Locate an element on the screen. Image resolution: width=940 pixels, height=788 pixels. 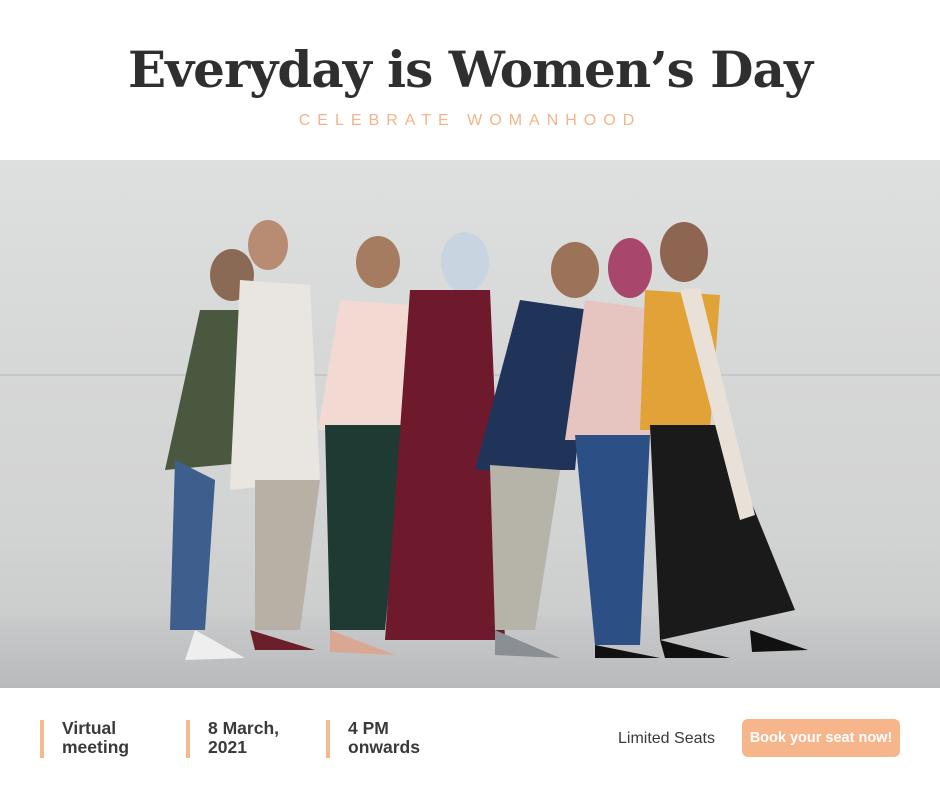
format-text: Virtual meeting is located at coordinates (122, 738).